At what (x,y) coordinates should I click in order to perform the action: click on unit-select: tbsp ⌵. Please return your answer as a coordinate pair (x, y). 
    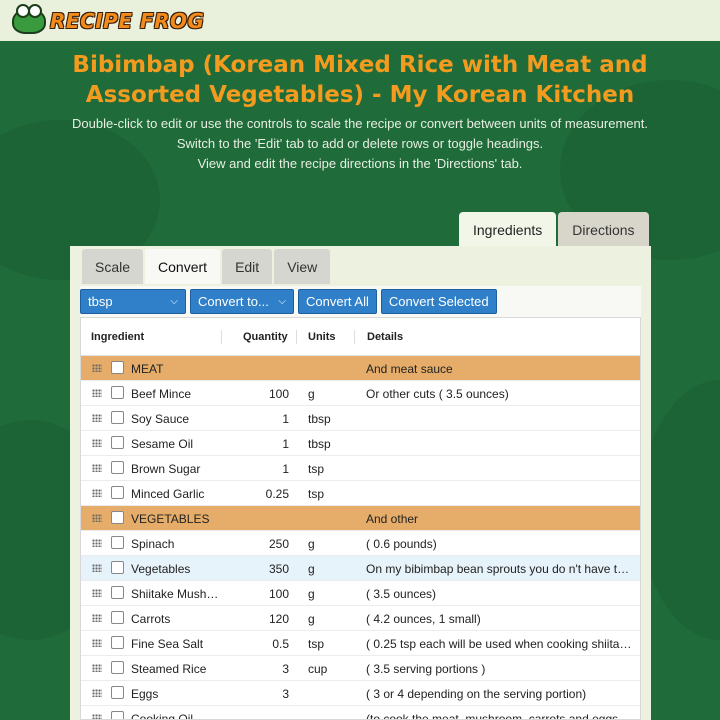
    Looking at the image, I should click on (133, 301).